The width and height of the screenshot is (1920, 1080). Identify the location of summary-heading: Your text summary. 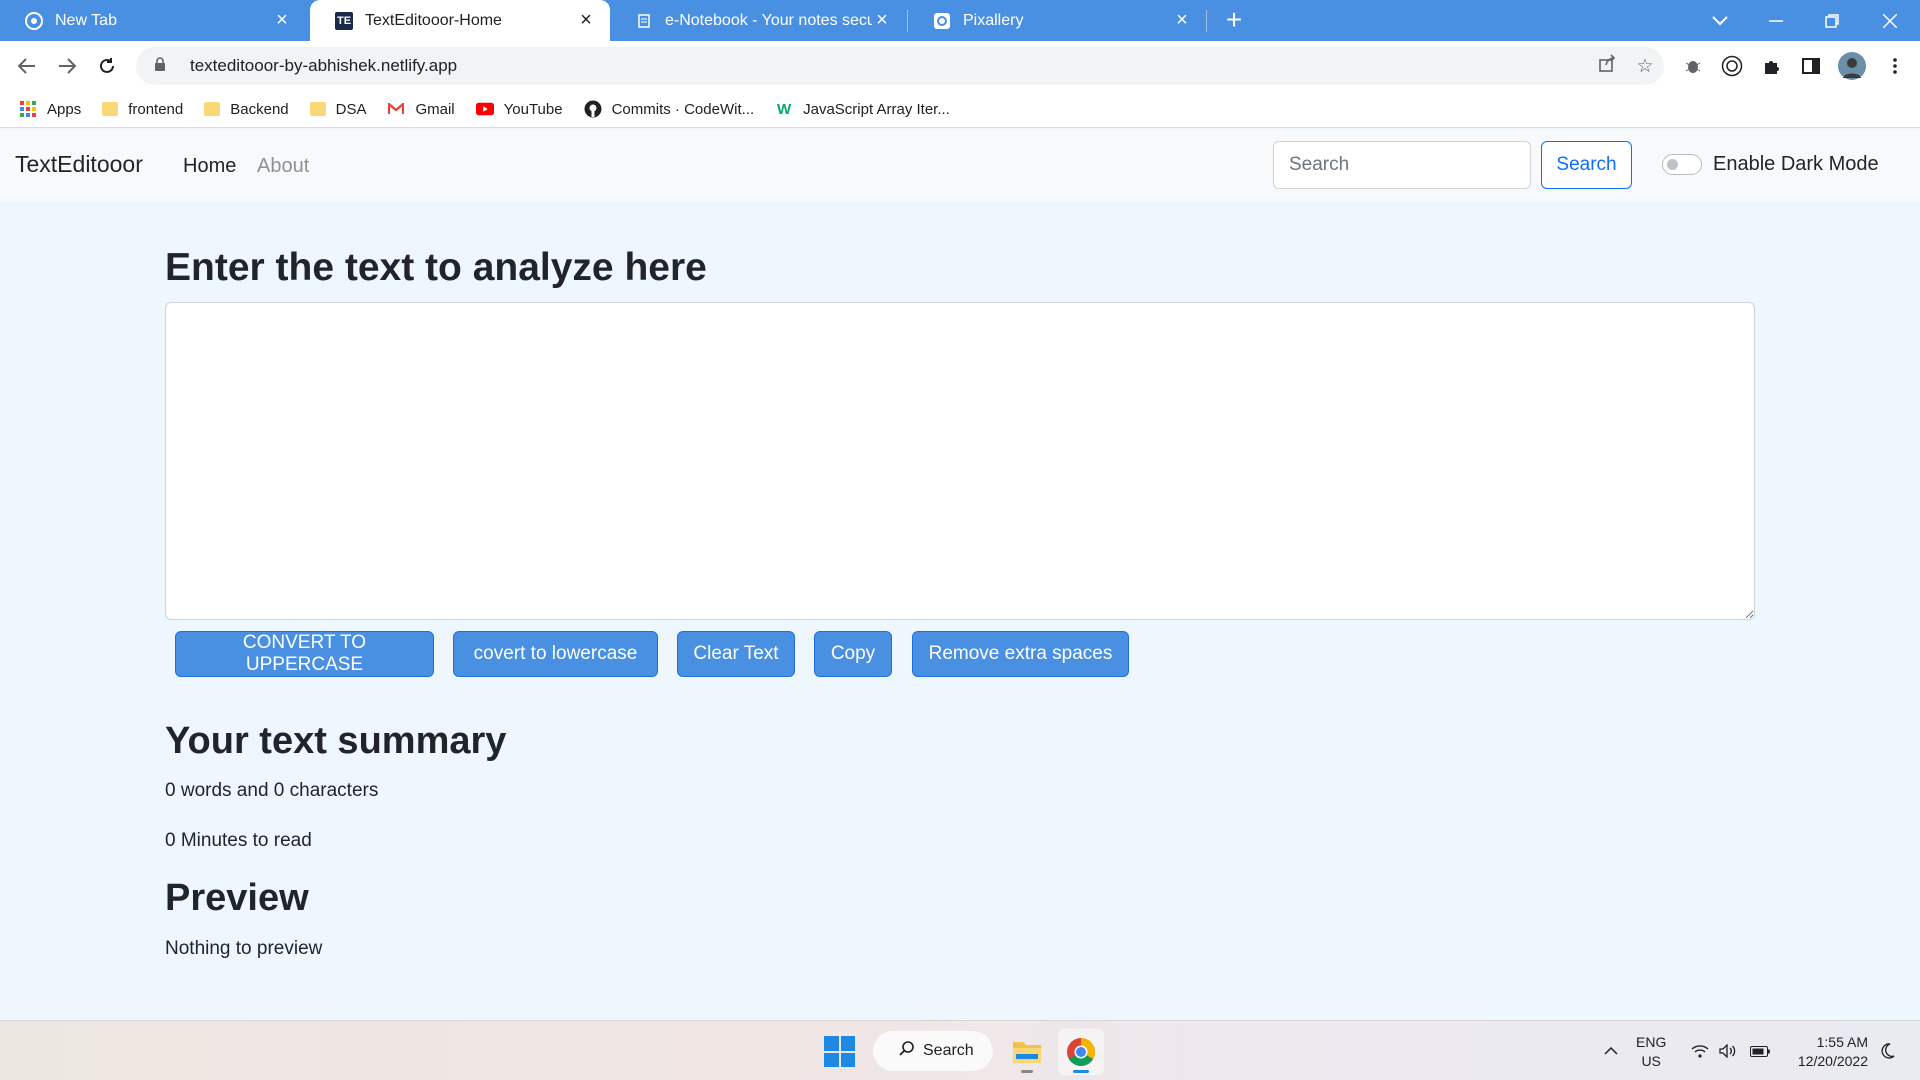
(336, 741).